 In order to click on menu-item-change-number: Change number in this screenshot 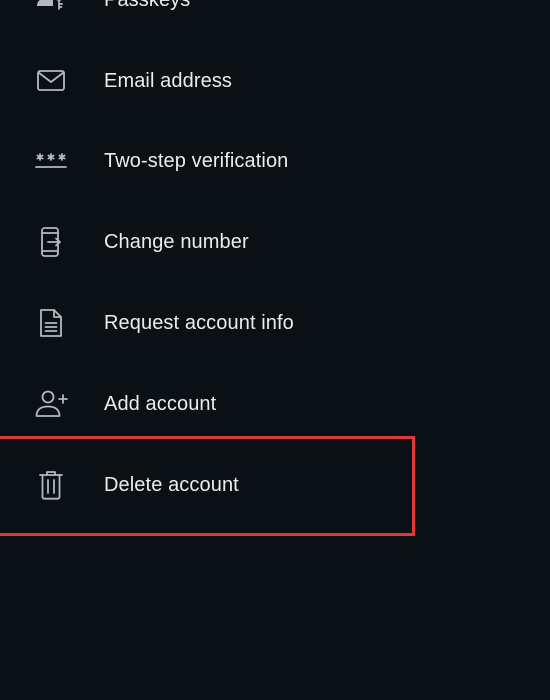, I will do `click(275, 242)`.